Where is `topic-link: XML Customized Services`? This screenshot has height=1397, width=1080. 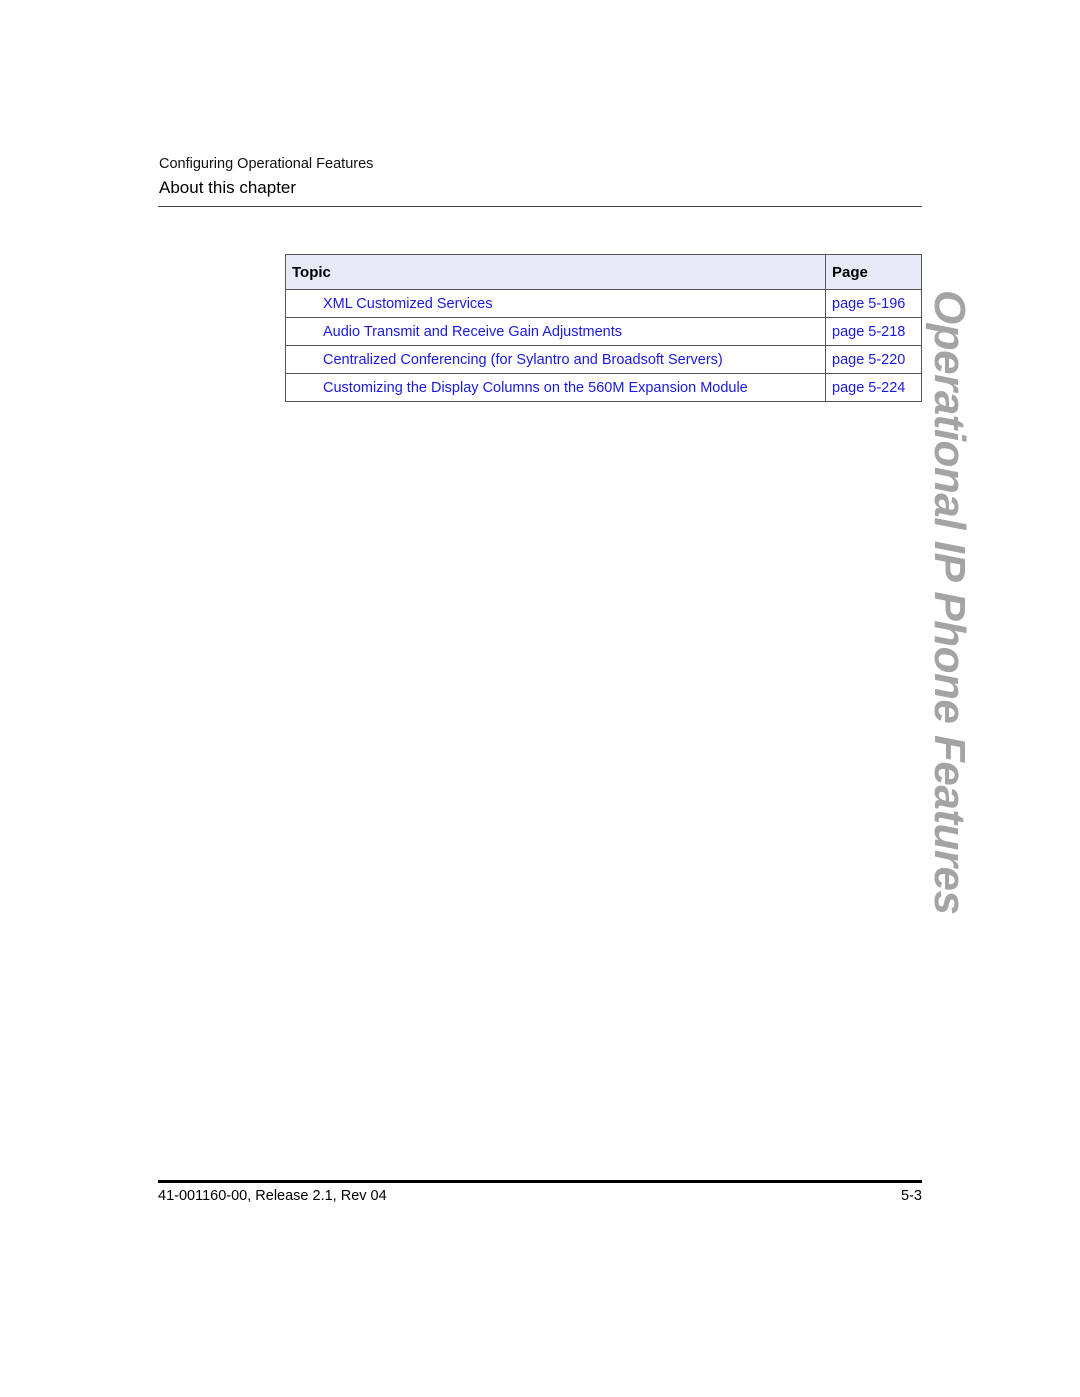
topic-link: XML Customized Services is located at coordinates (555, 303).